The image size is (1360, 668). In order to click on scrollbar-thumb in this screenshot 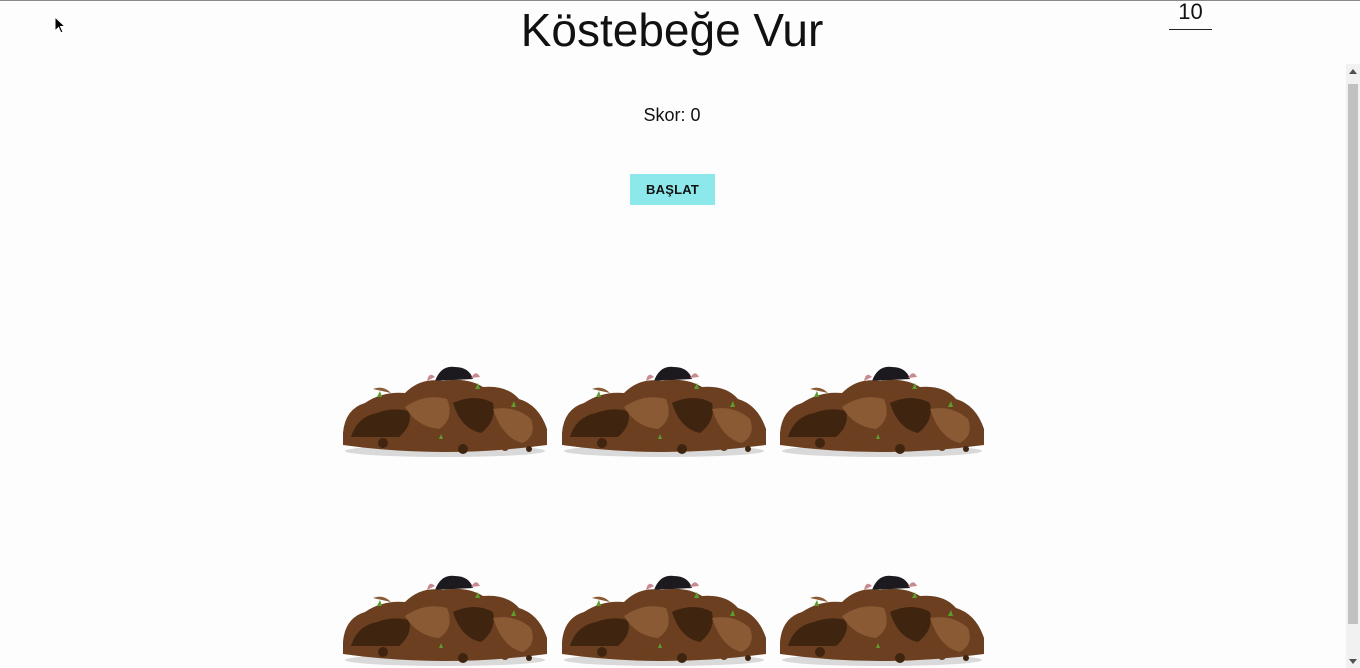, I will do `click(1353, 354)`.